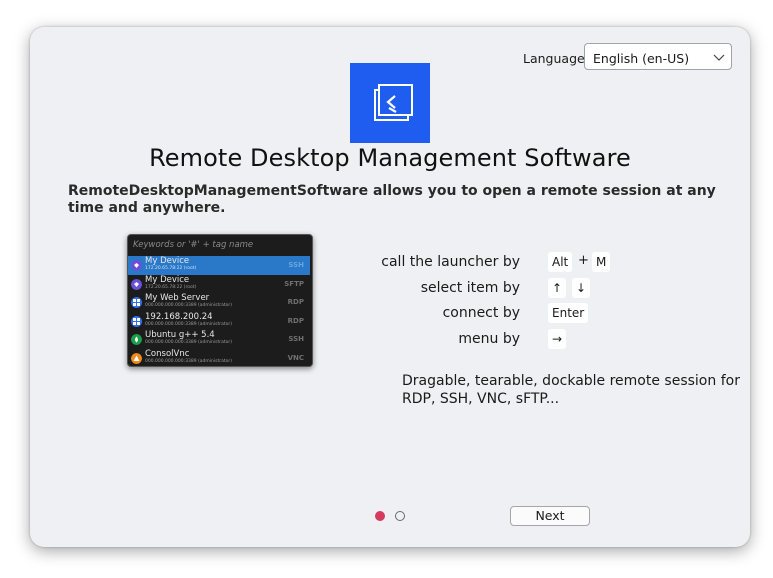 This screenshot has width=773, height=578. I want to click on shortcut-label: call the launcher by, so click(450, 262).